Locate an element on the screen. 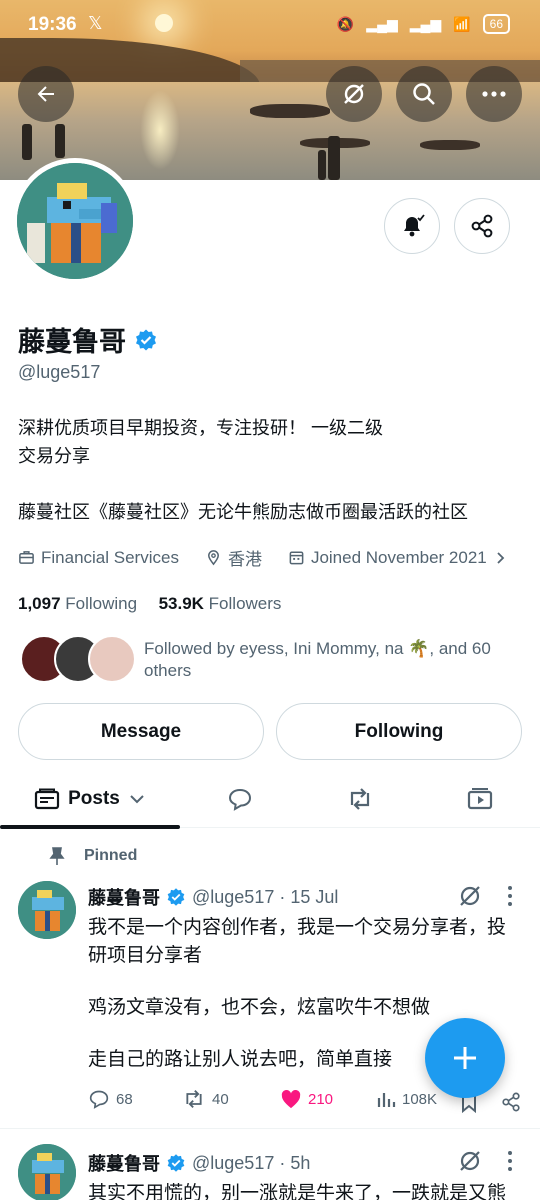 Image resolution: width=540 pixels, height=1200 pixels. following-label: Following is located at coordinates (101, 603).